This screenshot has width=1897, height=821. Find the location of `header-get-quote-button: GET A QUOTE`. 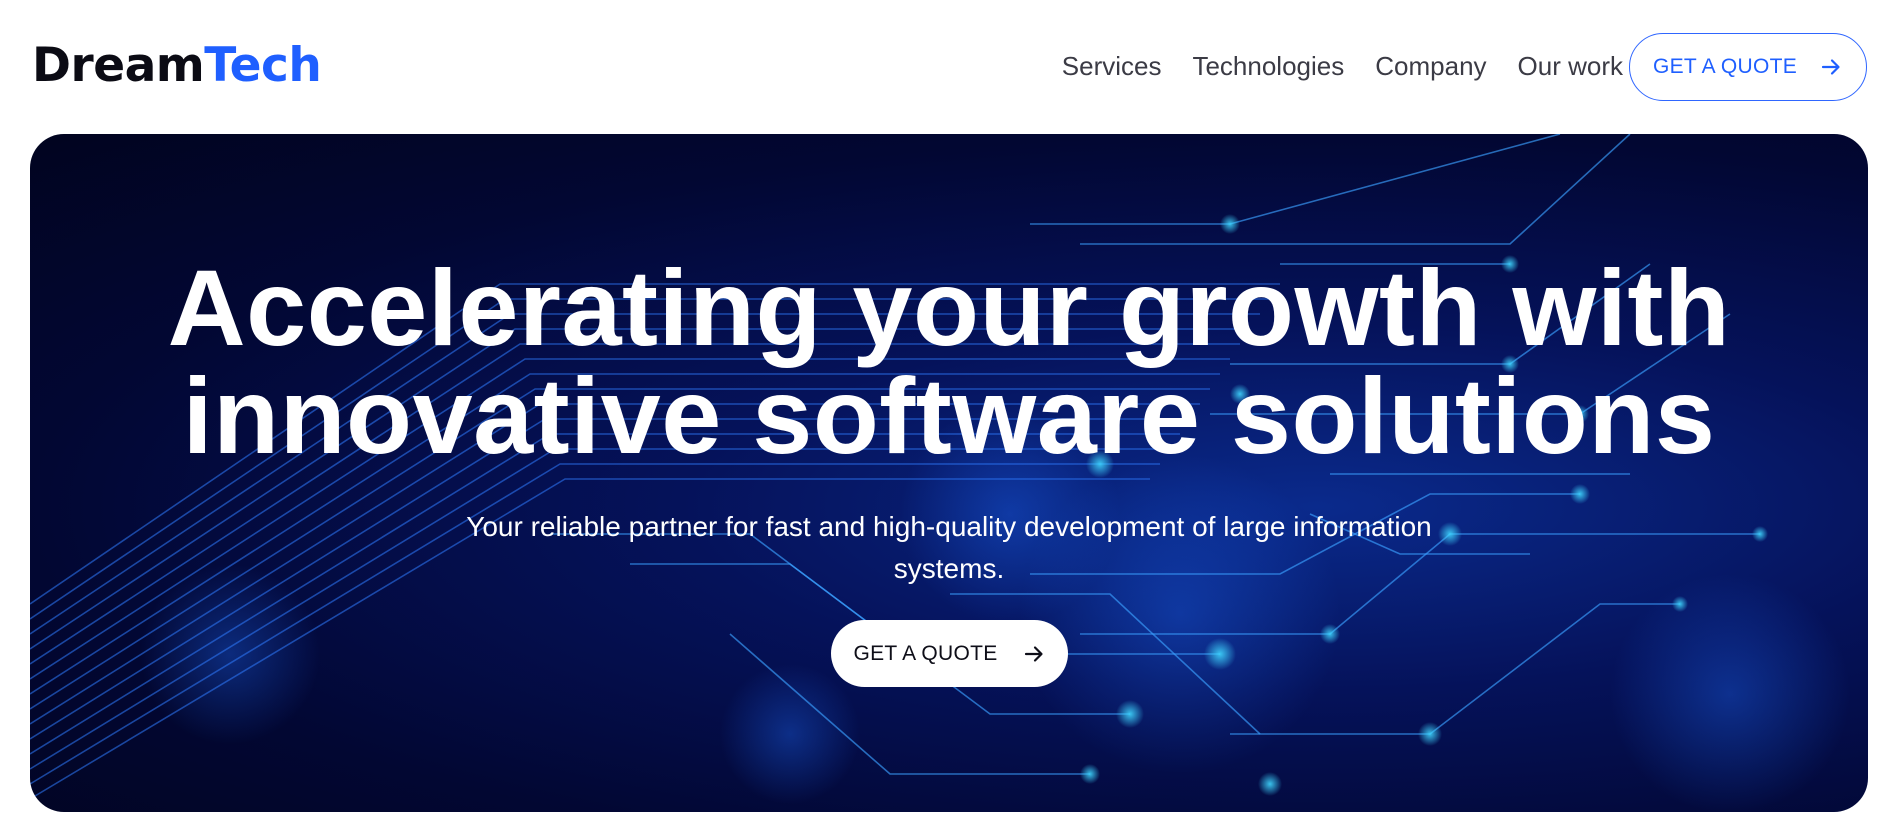

header-get-quote-button: GET A QUOTE is located at coordinates (1748, 67).